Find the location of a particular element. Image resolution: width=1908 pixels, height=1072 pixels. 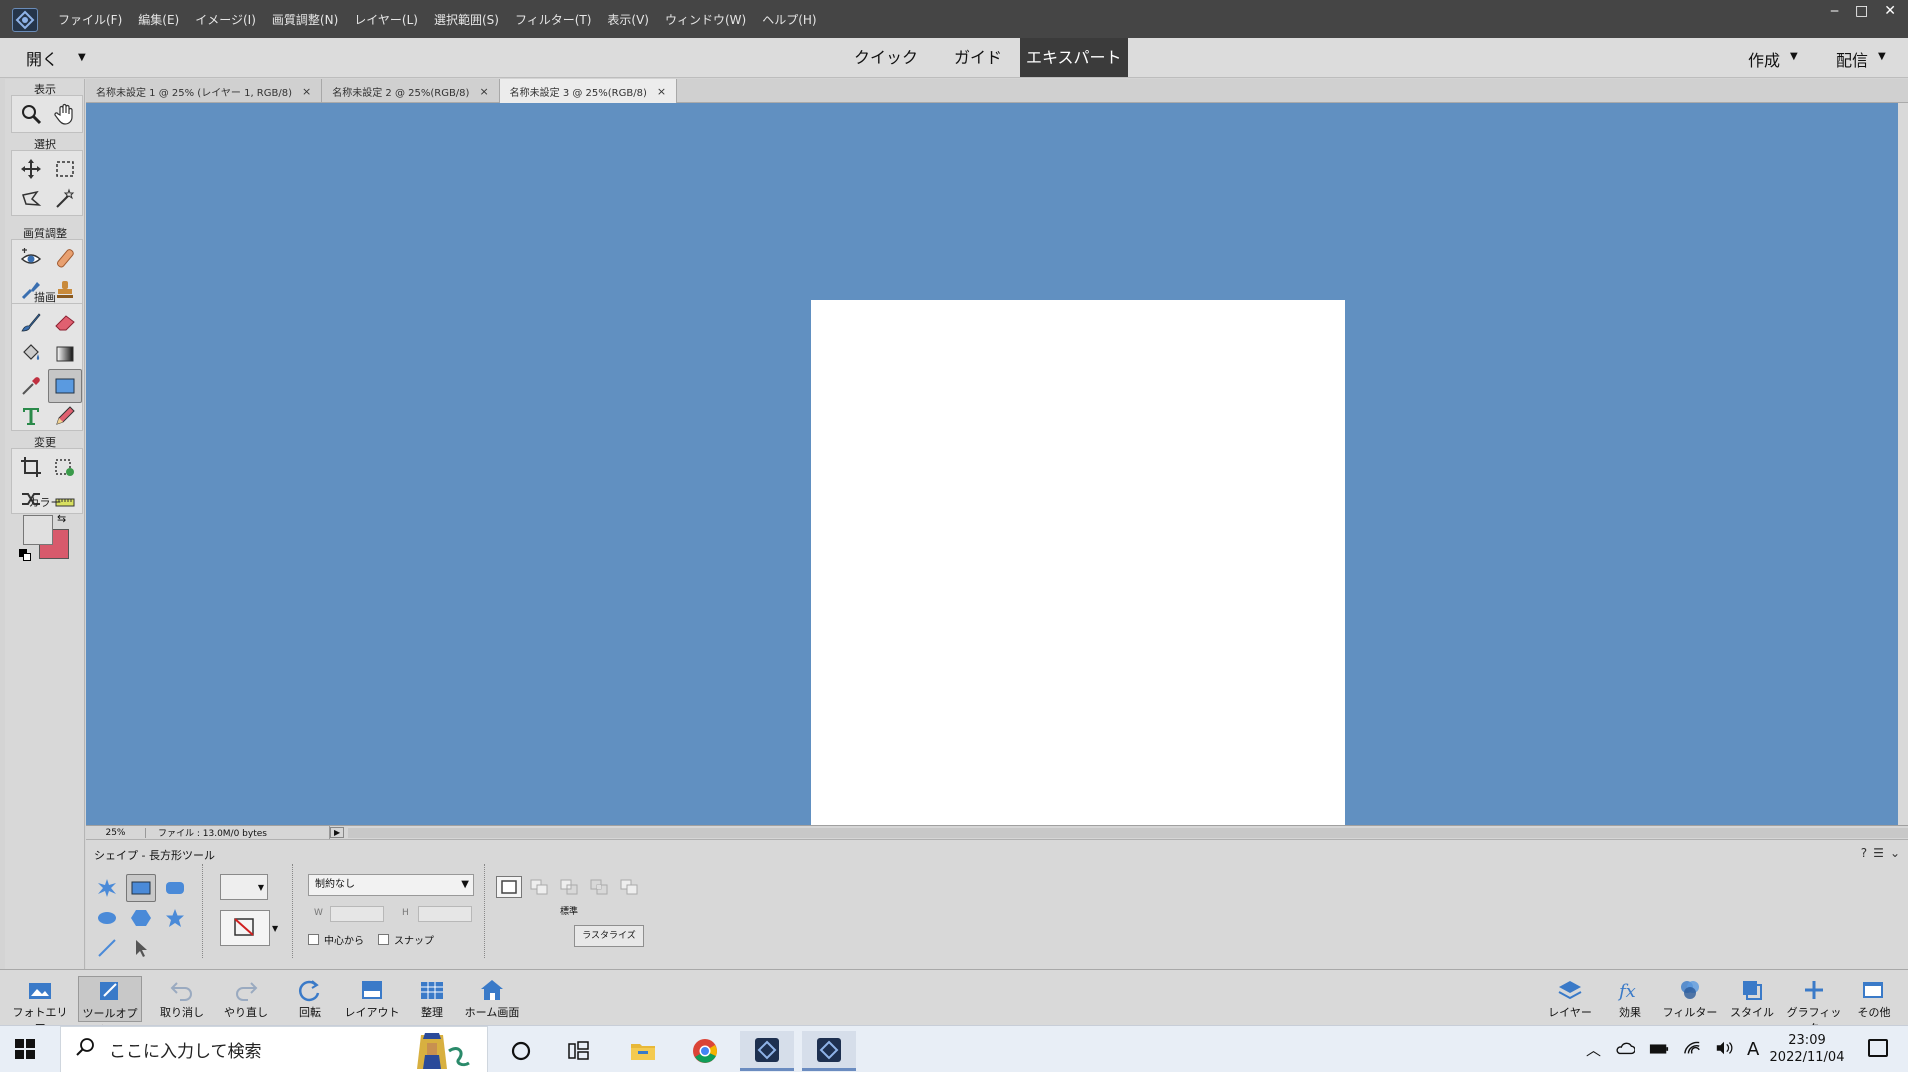

default-colors-icon is located at coordinates (25, 555).